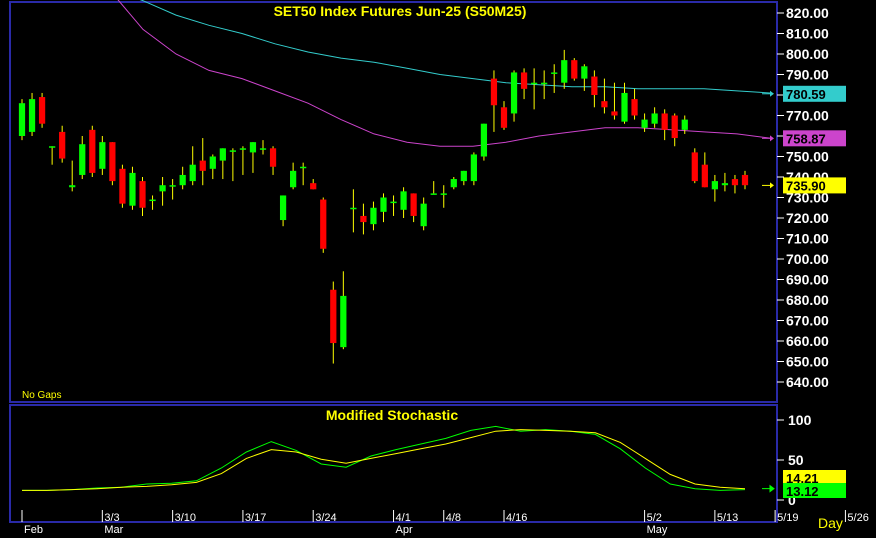 The image size is (876, 538). Describe the element at coordinates (400, 11) in the screenshot. I see `price-chart-title: SET50 Index Futures Jun-25 (S50M25)` at that location.